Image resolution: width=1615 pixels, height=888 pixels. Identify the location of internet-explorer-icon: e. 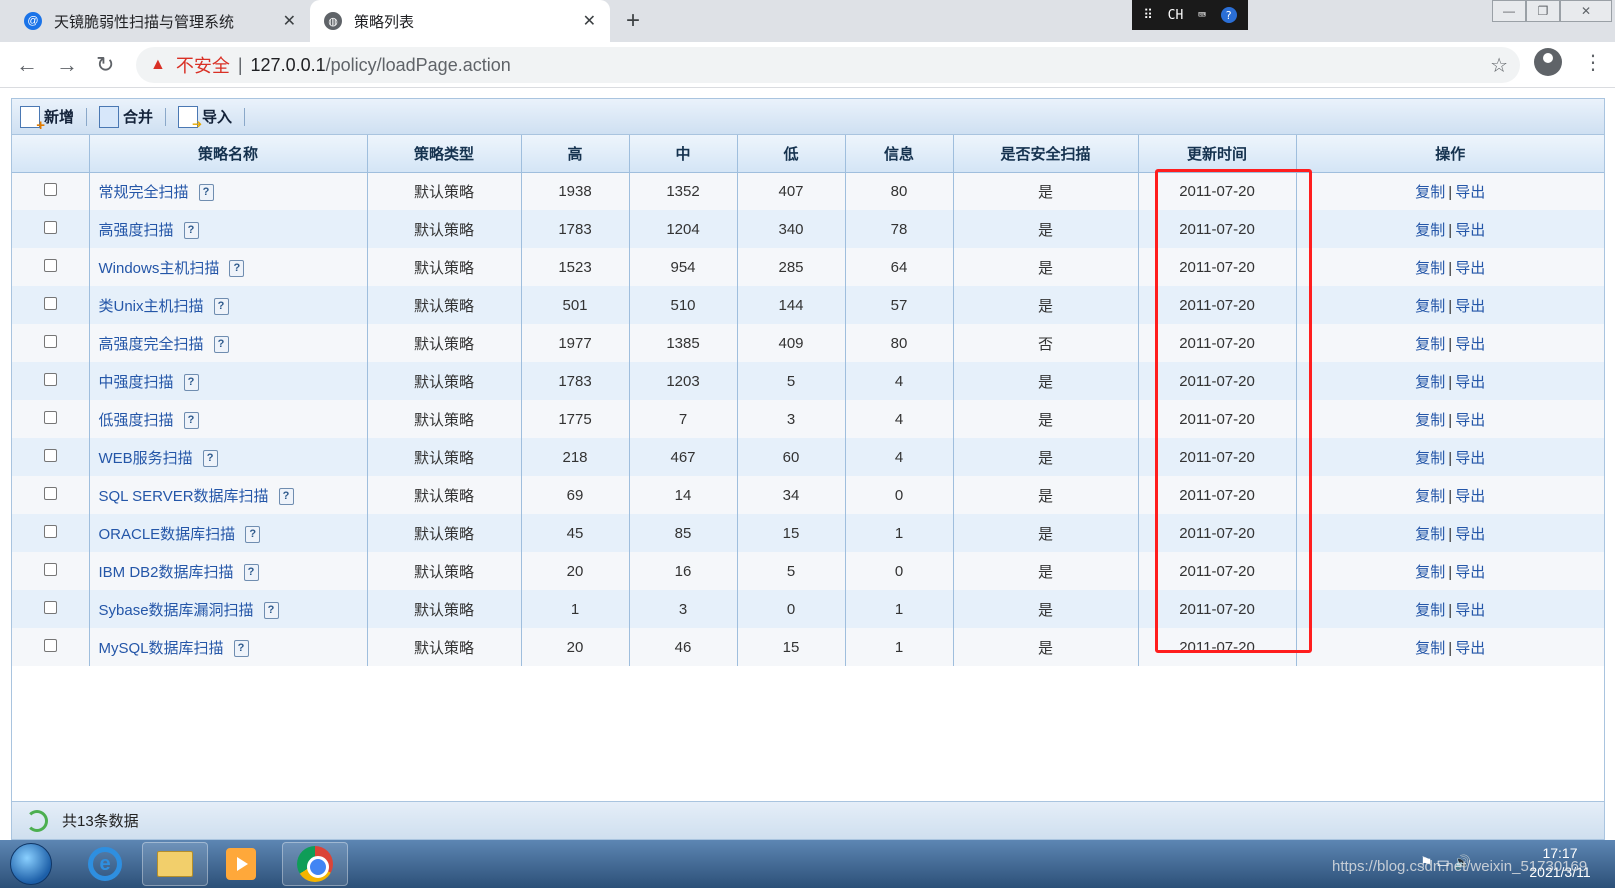
(105, 864).